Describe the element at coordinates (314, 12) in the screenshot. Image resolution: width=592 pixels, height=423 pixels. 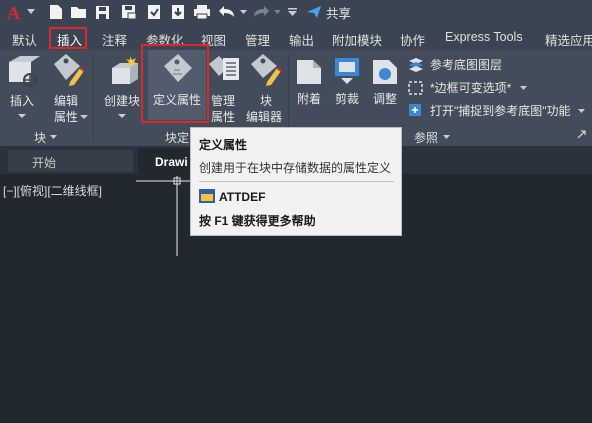
I see `share-icon` at that location.